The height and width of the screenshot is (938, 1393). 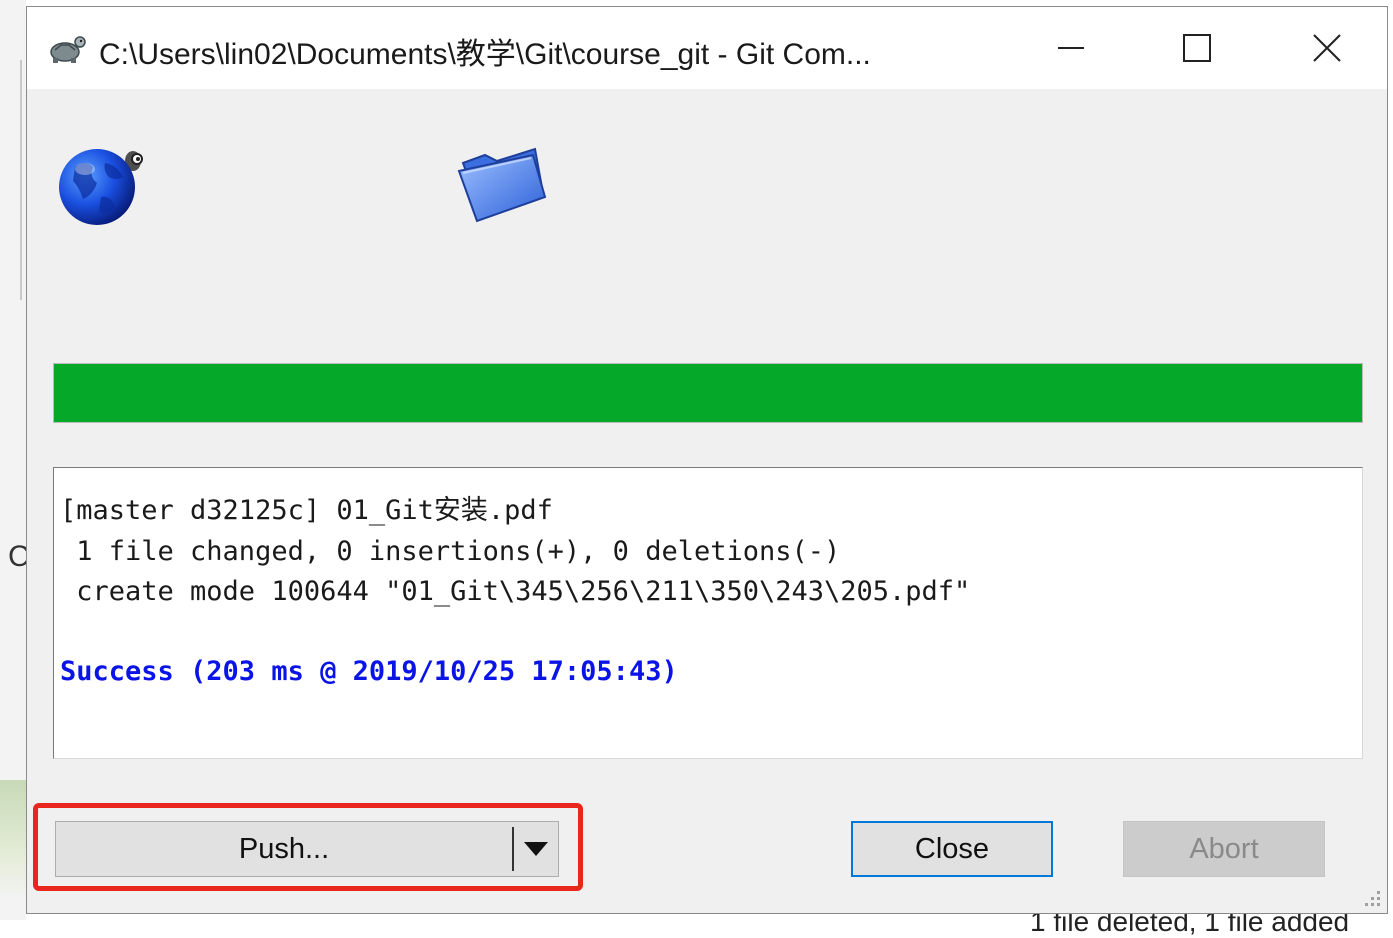 What do you see at coordinates (13, 840) in the screenshot?
I see `background-image-fragment` at bounding box center [13, 840].